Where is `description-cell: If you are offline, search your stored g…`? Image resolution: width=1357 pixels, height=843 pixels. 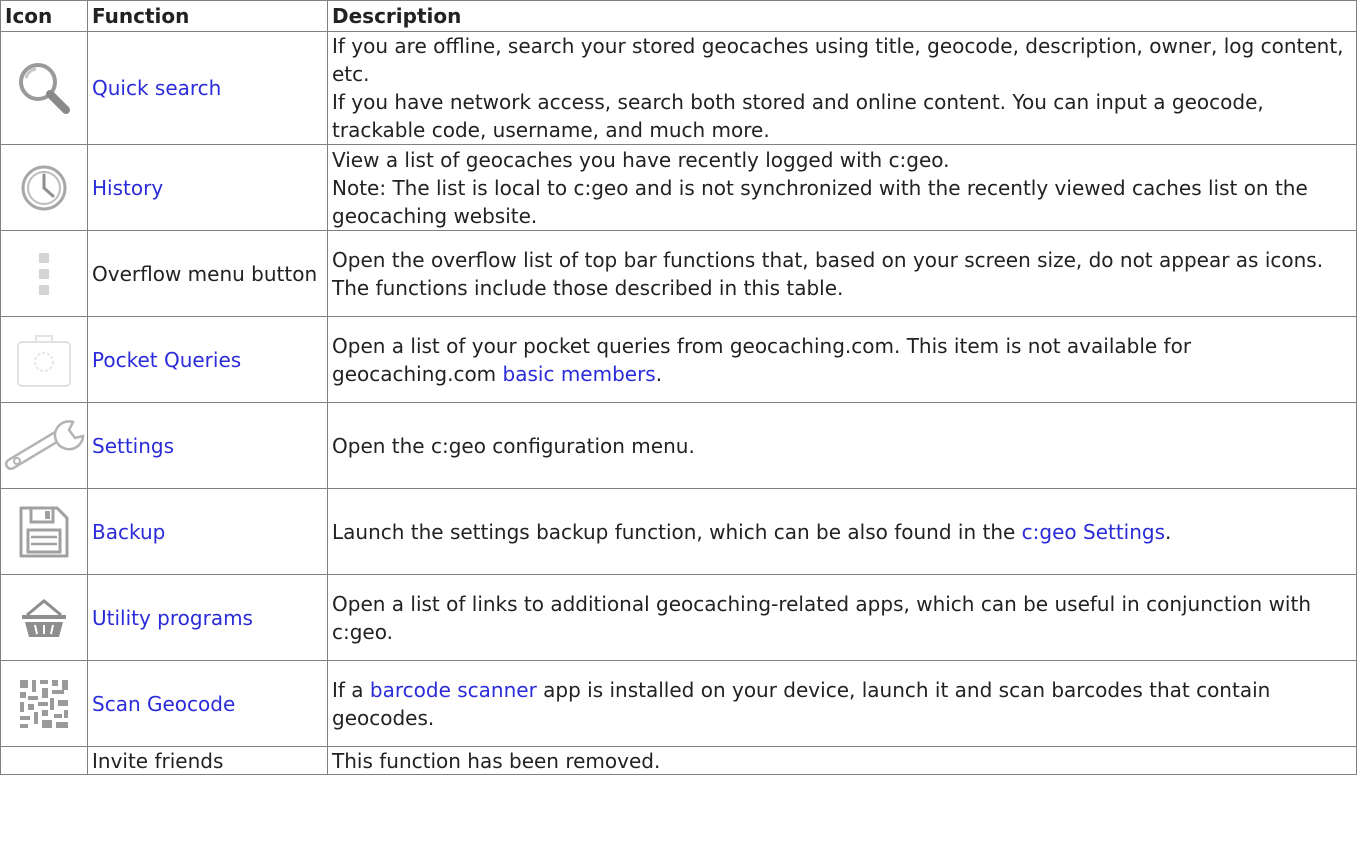 description-cell: If you are offline, search your stored g… is located at coordinates (842, 88).